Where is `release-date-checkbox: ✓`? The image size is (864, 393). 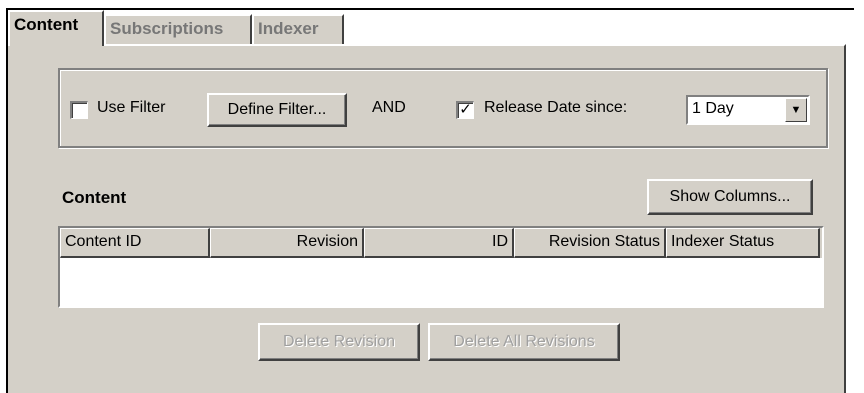
release-date-checkbox: ✓ is located at coordinates (465, 110).